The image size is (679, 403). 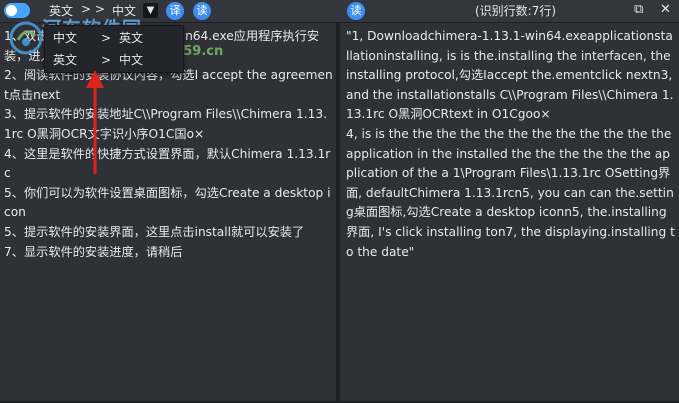 I want to click on annotation-arrow-icon, so click(x=95, y=122).